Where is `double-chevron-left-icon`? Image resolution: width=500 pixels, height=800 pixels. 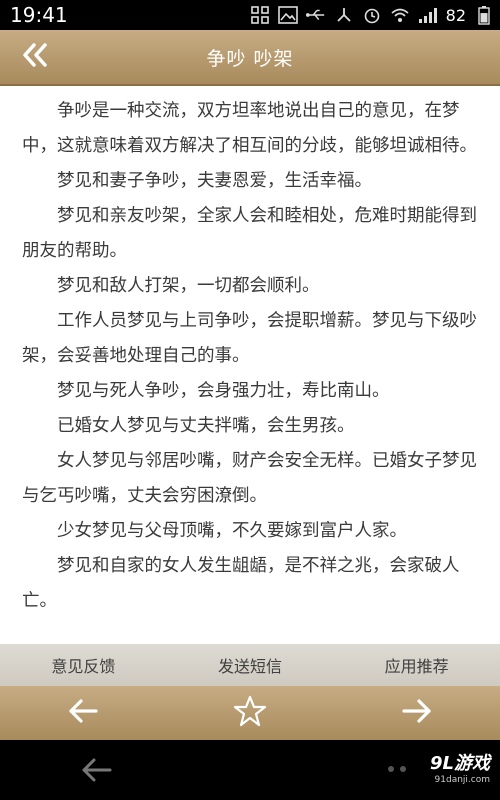
double-chevron-left-icon is located at coordinates (35, 57).